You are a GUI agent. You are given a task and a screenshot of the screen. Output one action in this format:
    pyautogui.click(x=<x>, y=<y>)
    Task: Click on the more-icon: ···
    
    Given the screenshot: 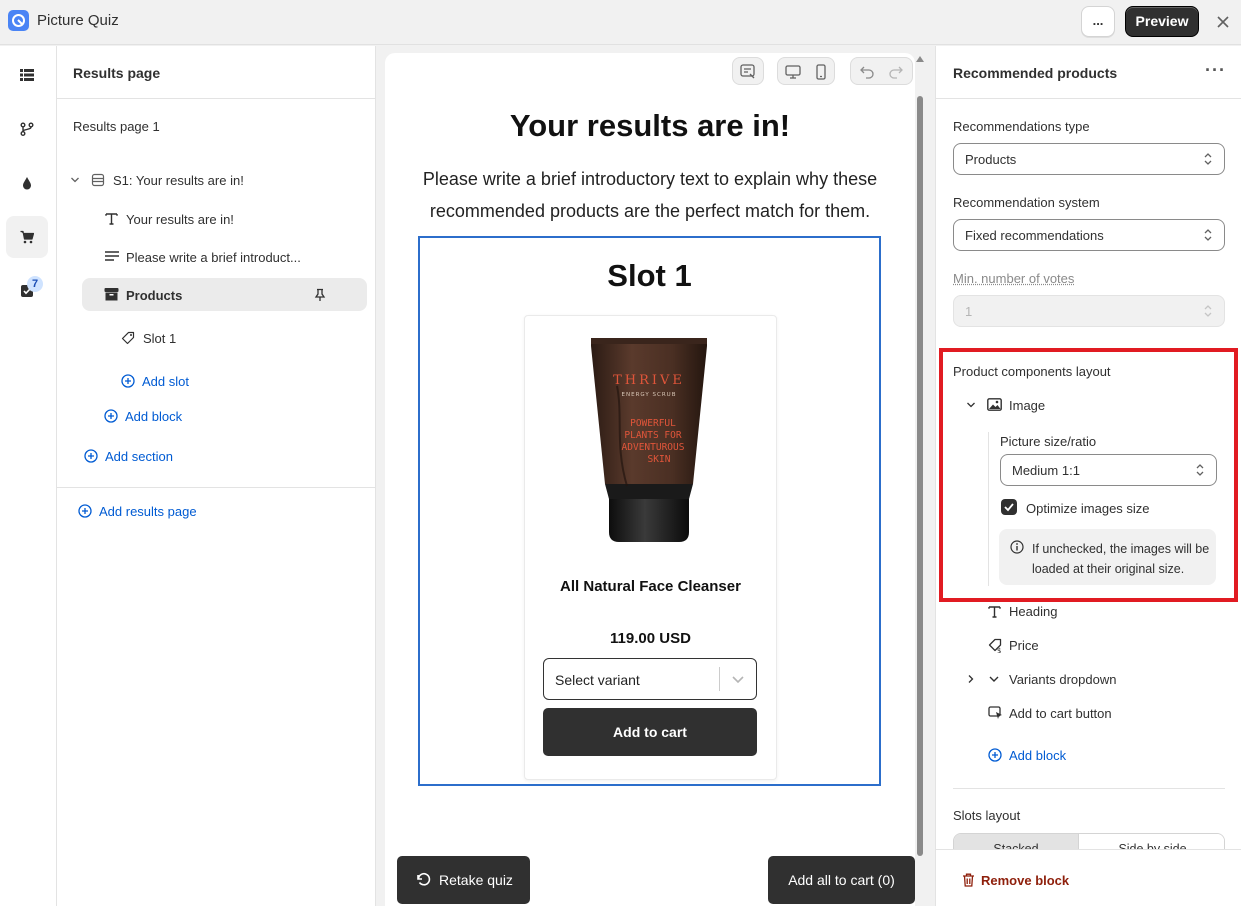 What is the action you would take?
    pyautogui.click(x=1215, y=70)
    